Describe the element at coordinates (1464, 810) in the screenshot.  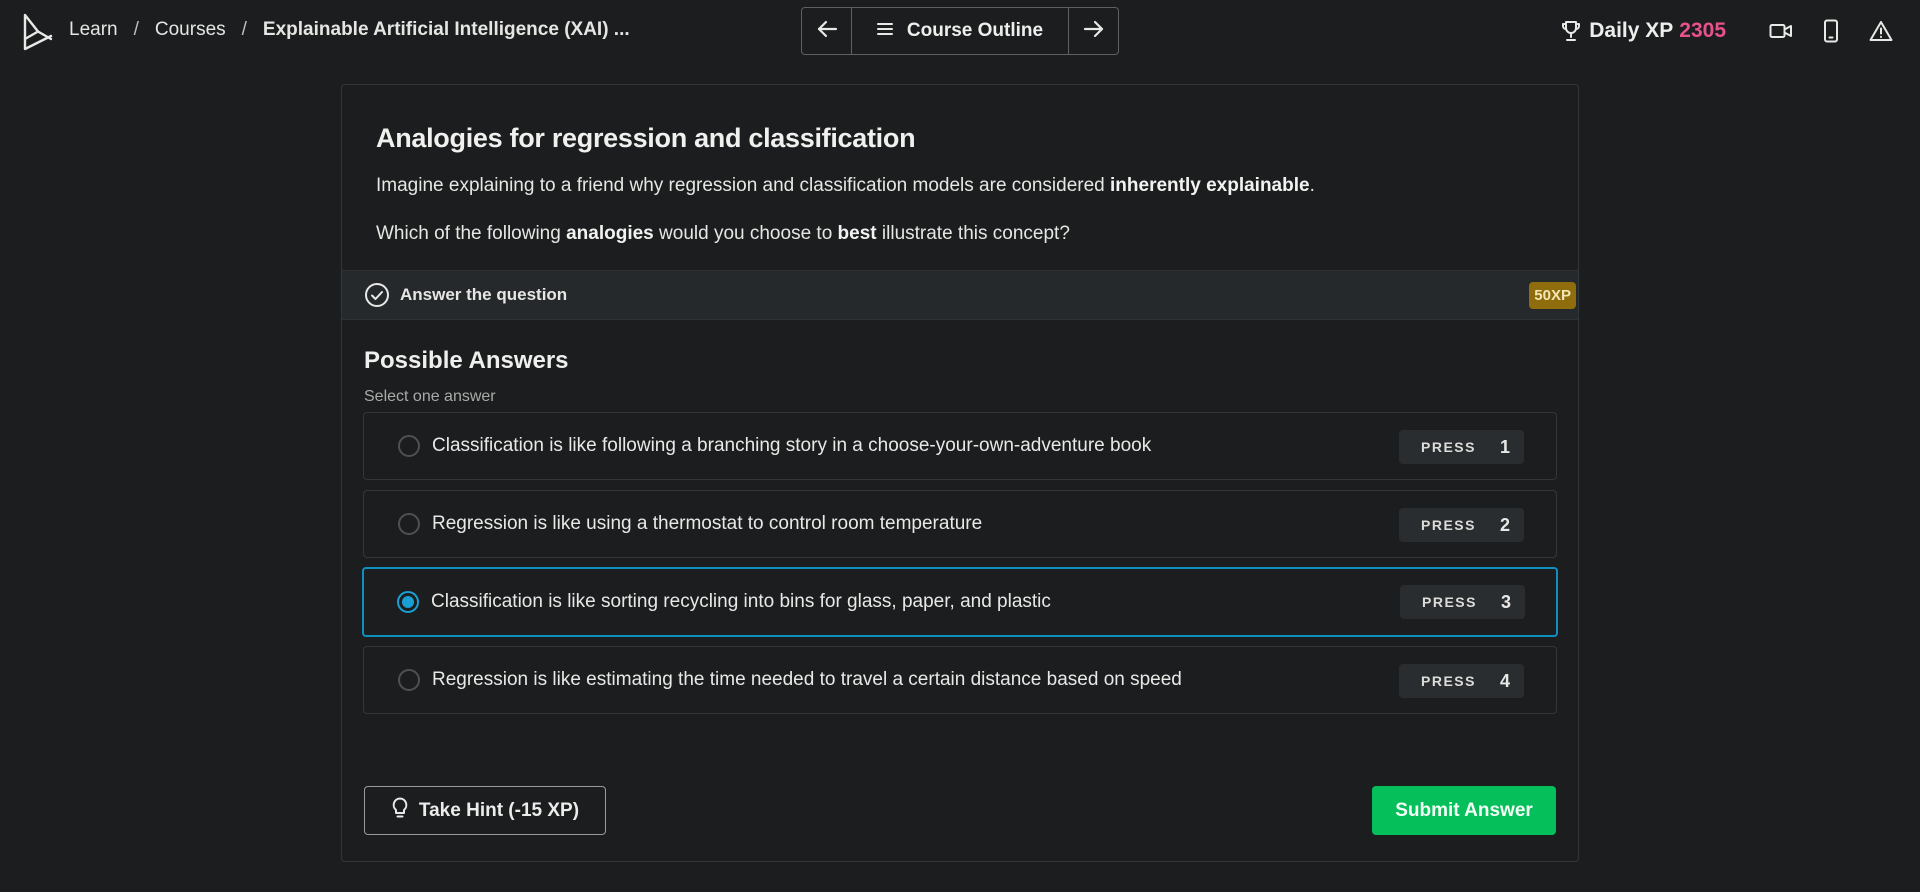
I see `submit-answer-button: Submit Answer` at that location.